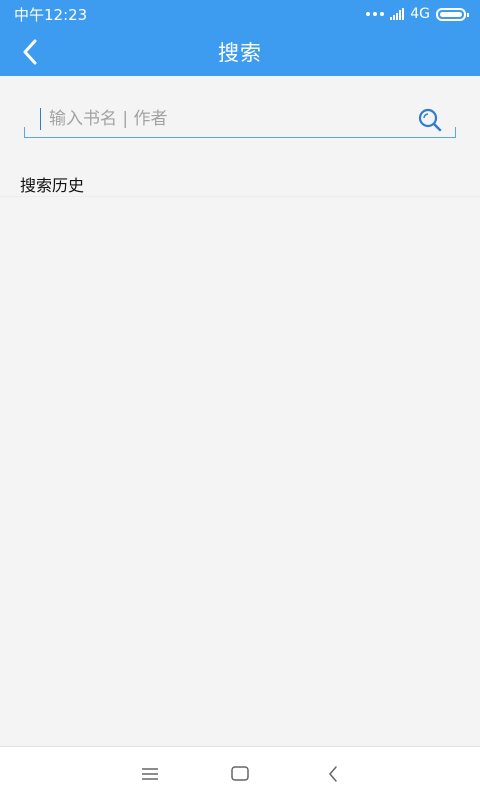 The height and width of the screenshot is (800, 480). I want to click on search-button, so click(431, 120).